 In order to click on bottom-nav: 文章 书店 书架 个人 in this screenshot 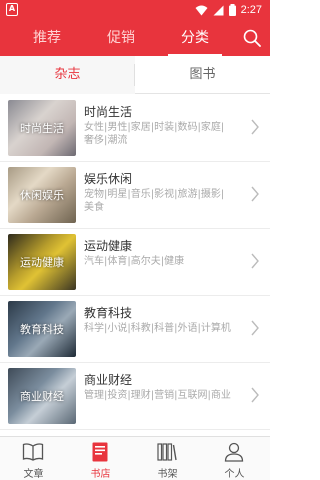, I will do `click(135, 458)`.